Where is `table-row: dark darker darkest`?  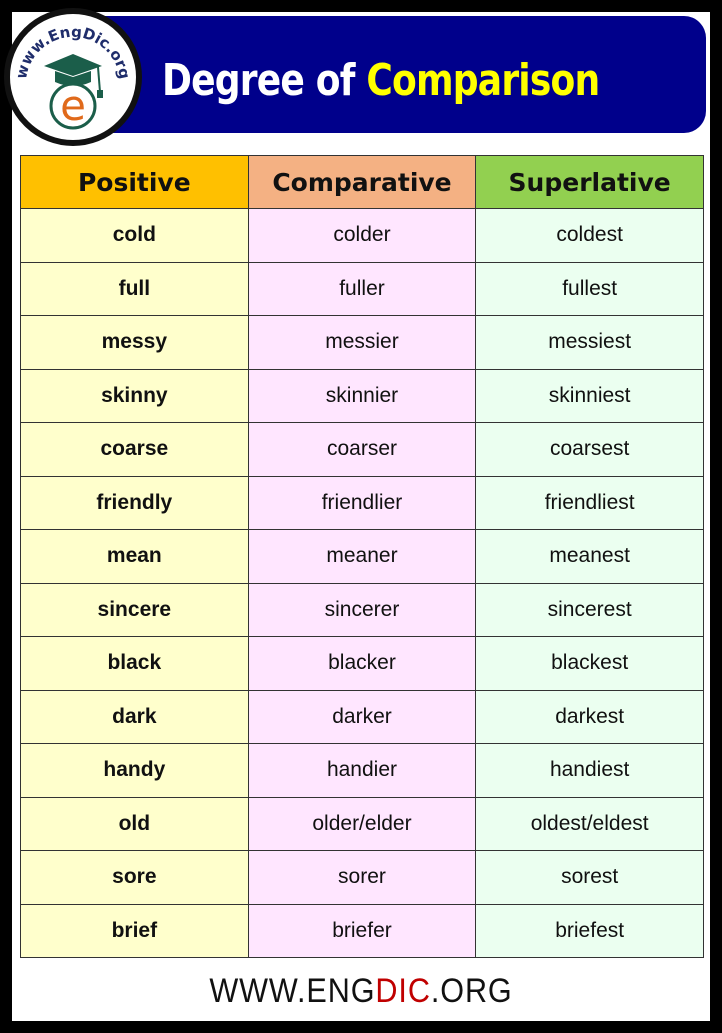
table-row: dark darker darkest is located at coordinates (362, 716).